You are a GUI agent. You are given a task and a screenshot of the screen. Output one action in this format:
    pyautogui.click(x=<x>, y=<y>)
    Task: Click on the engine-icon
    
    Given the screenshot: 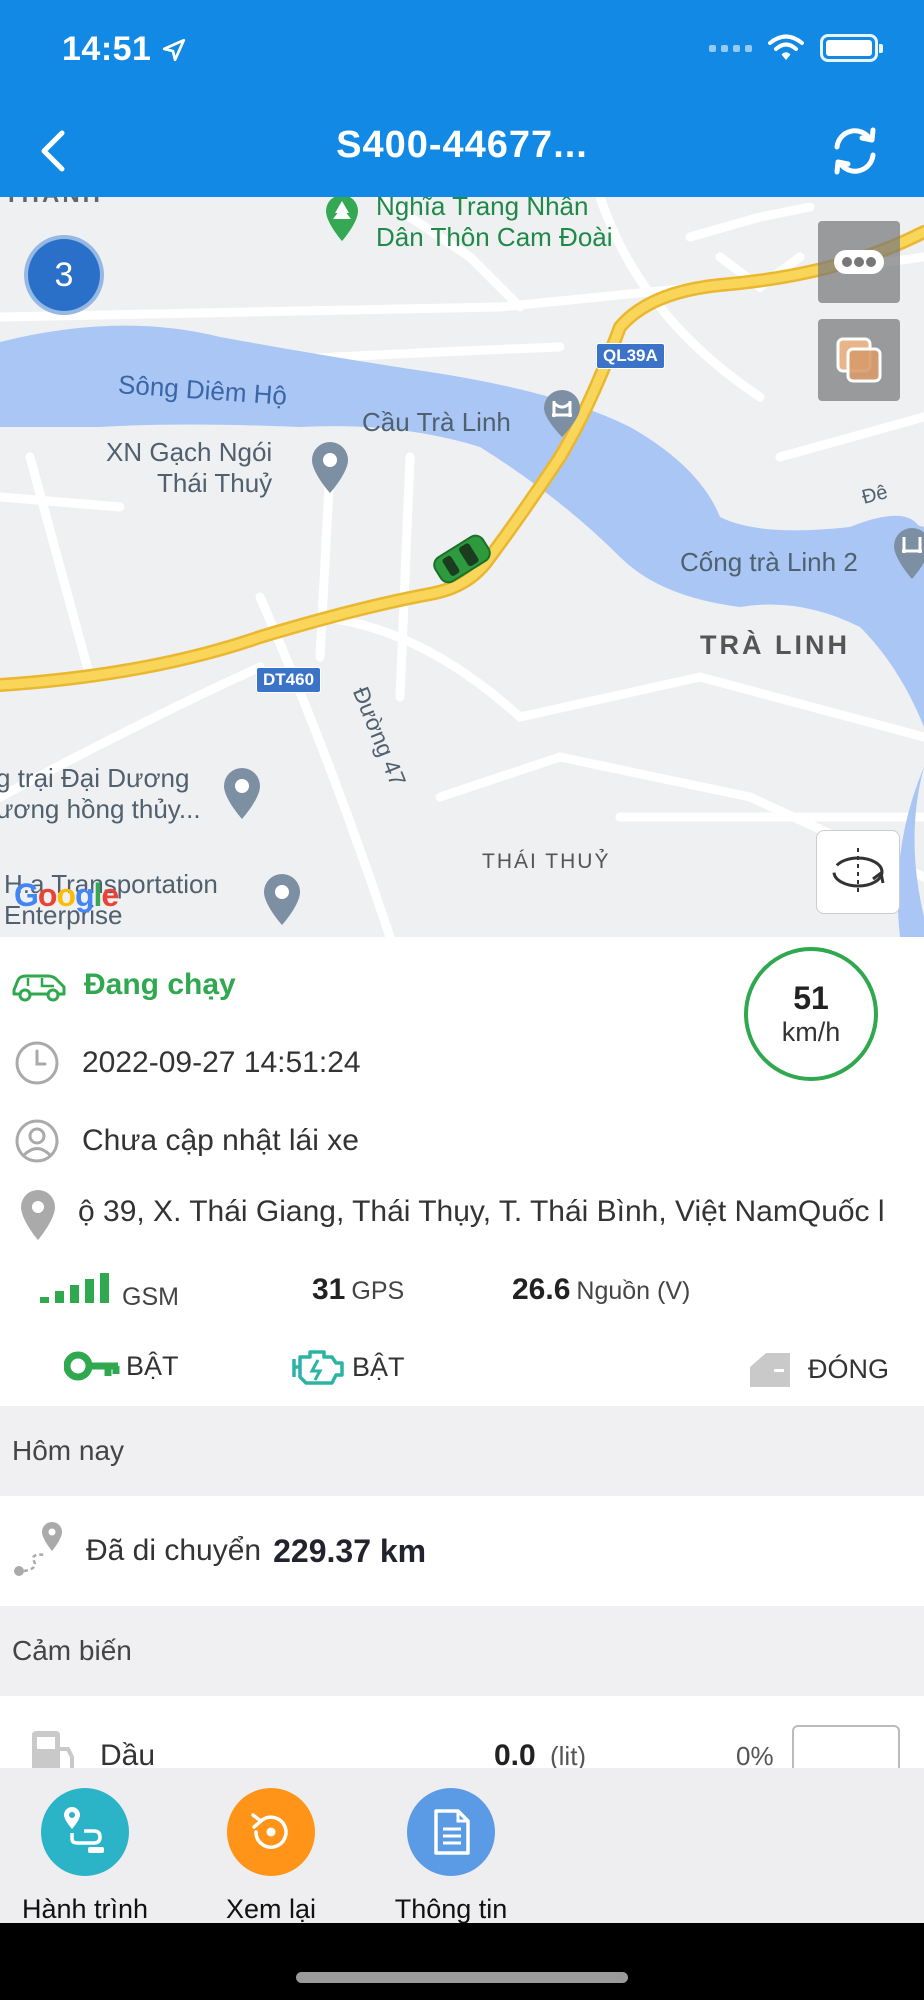 What is the action you would take?
    pyautogui.click(x=318, y=1367)
    